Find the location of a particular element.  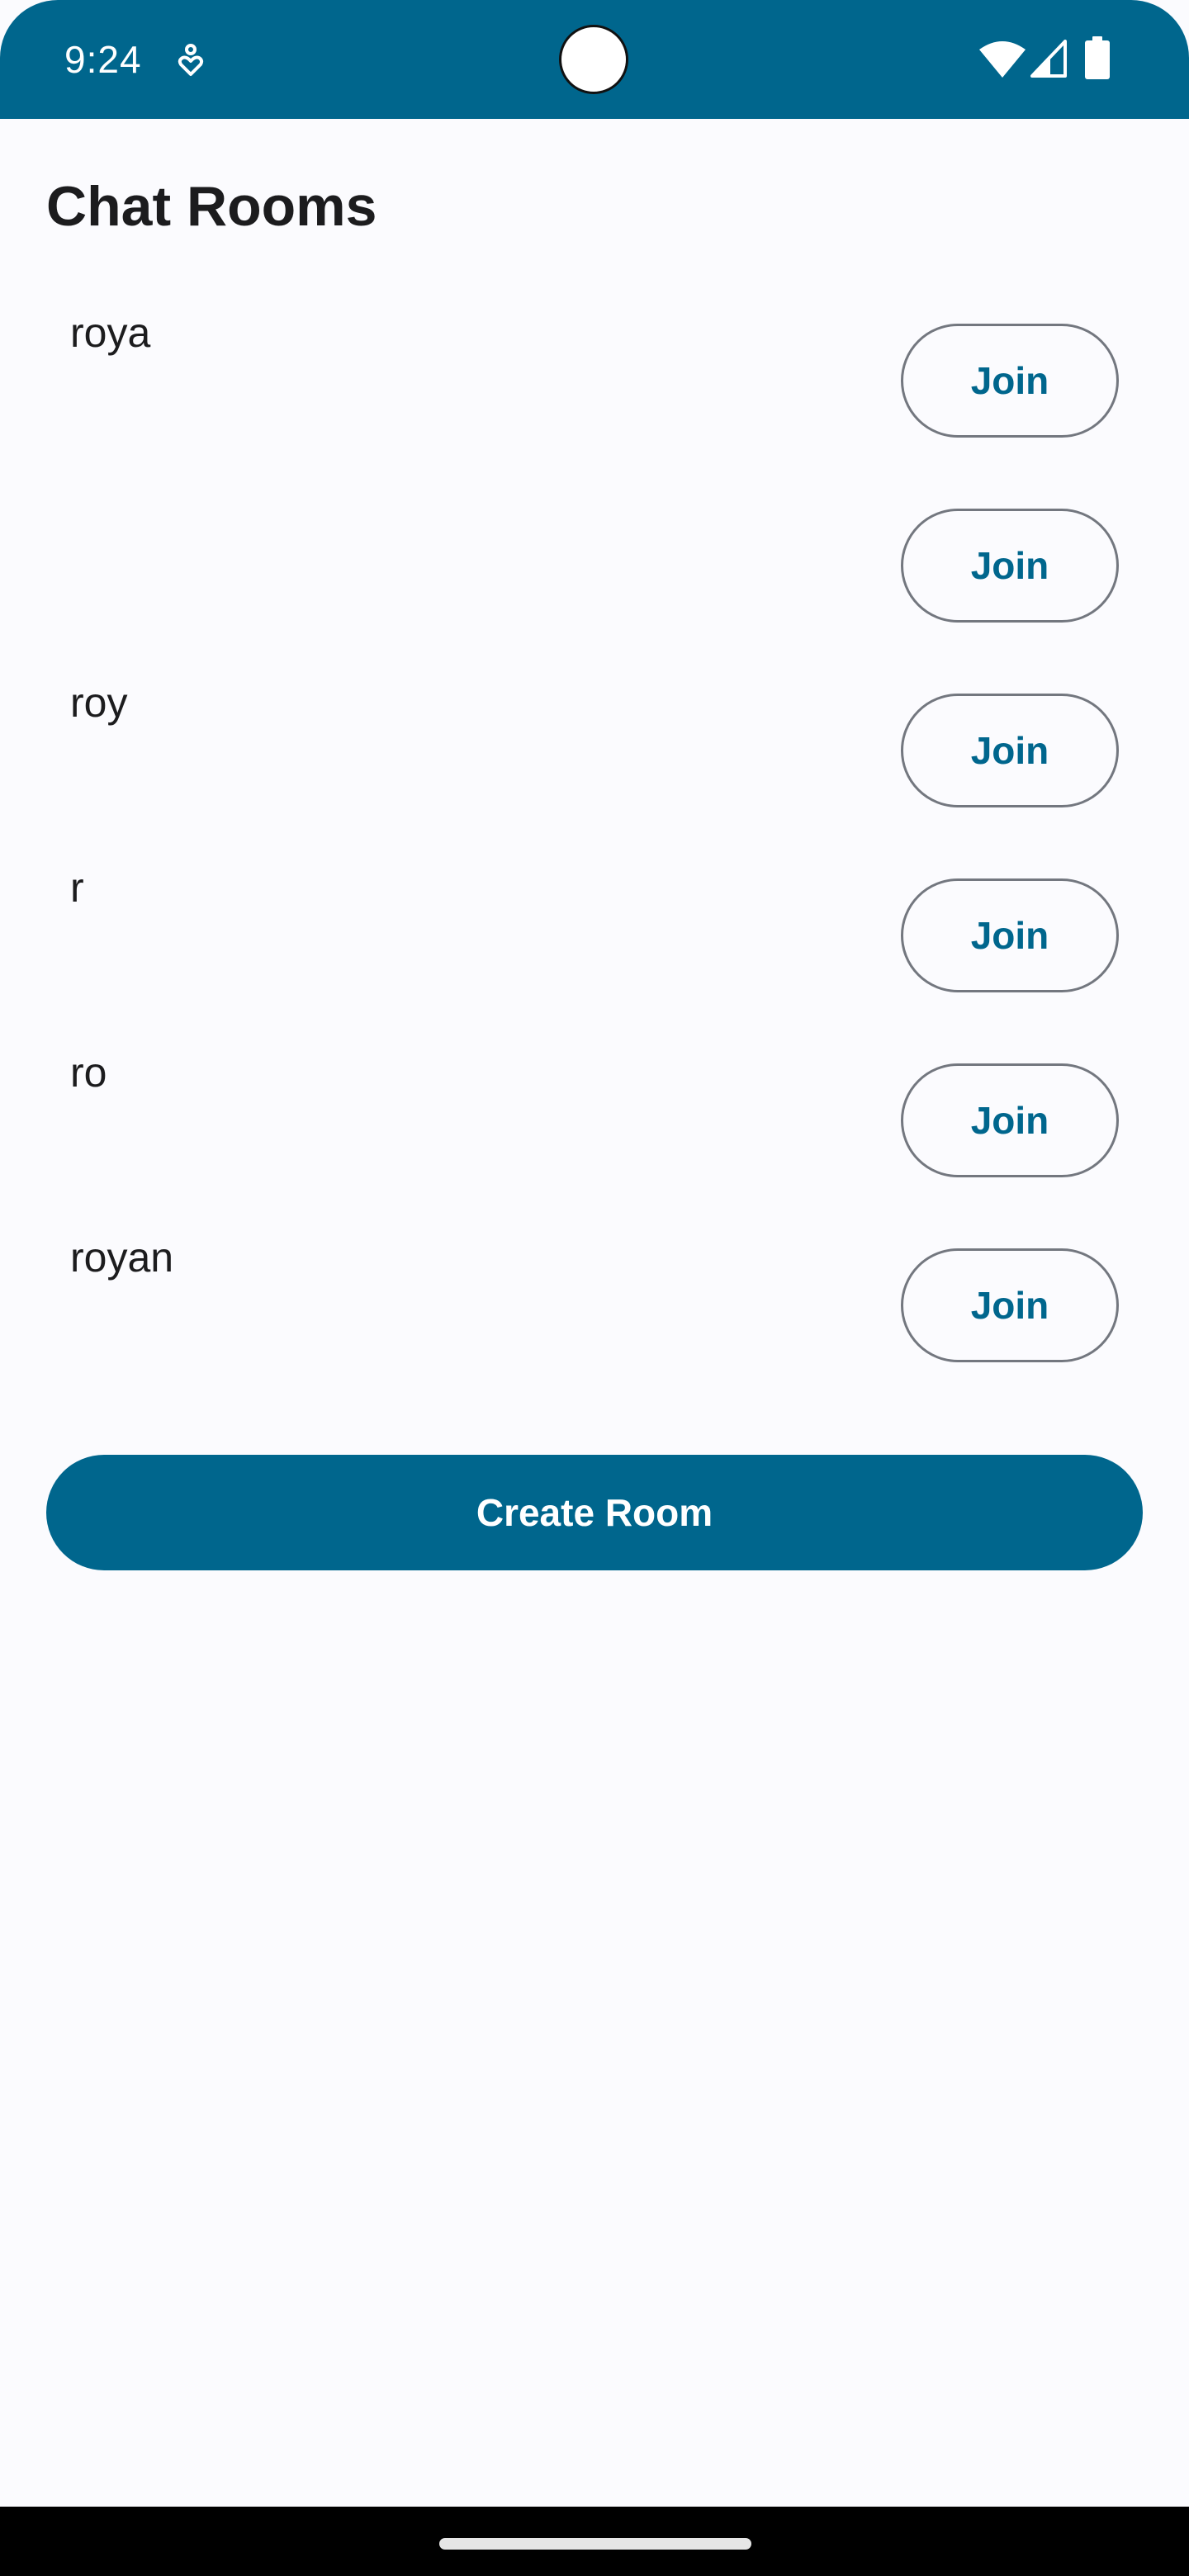

room-row: royan Join is located at coordinates (594, 1321).